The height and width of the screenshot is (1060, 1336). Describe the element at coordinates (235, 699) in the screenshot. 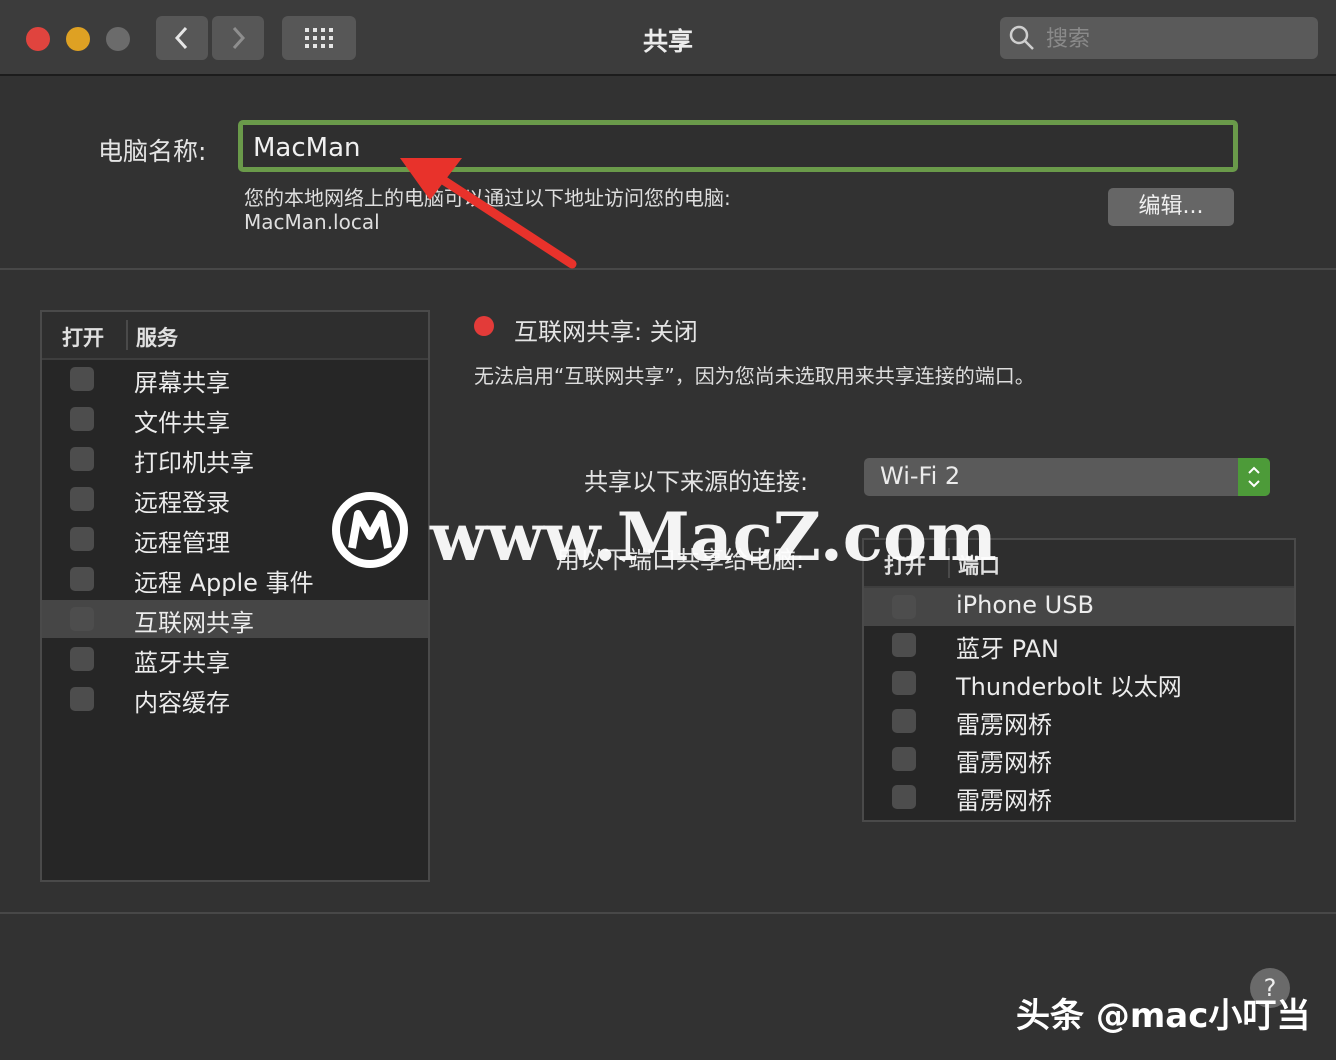

I see `list-item: 内容缓存` at that location.